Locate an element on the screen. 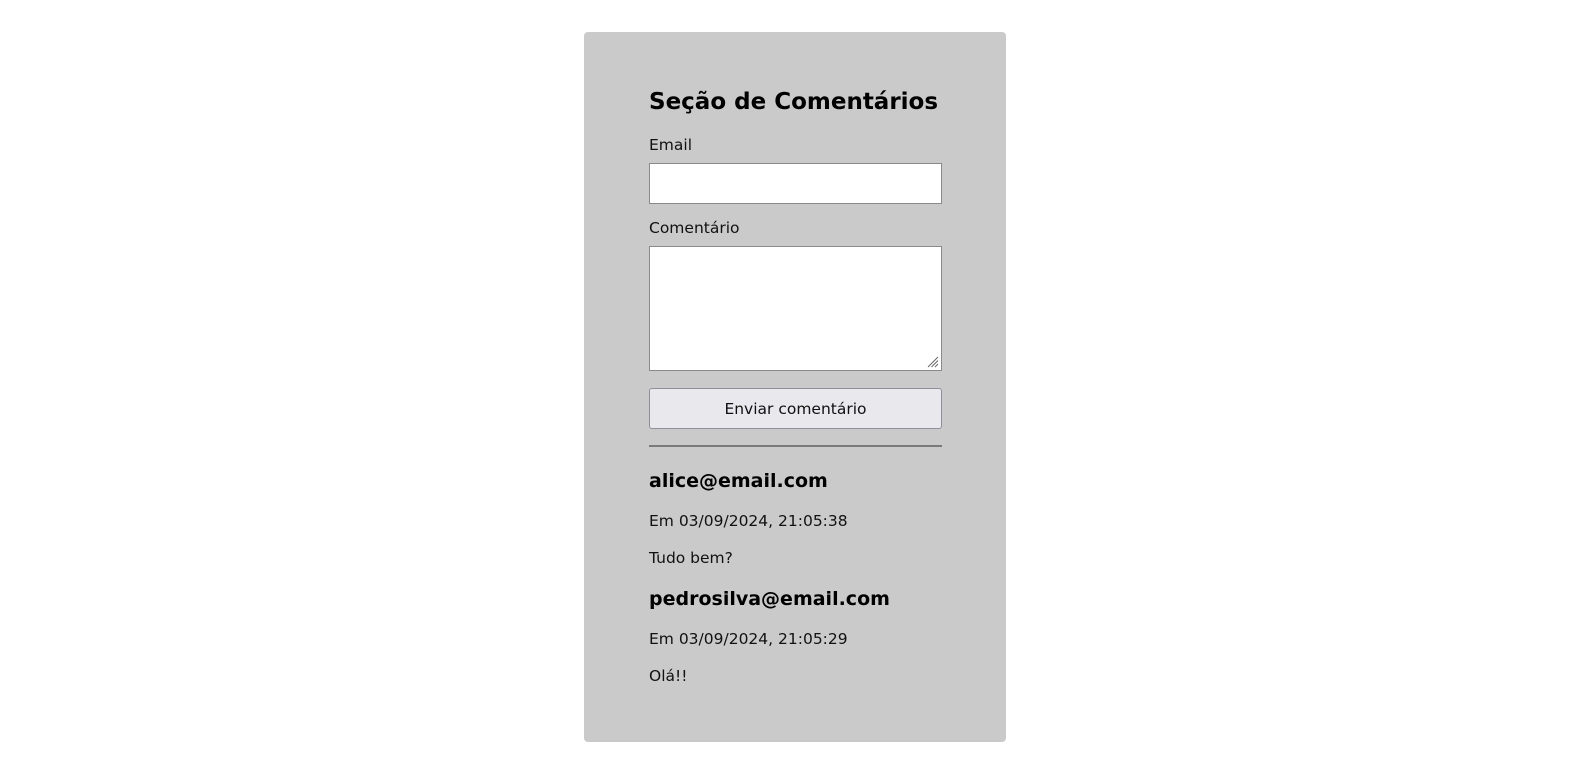 This screenshot has width=1584, height=772. email-label: Email is located at coordinates (671, 145).